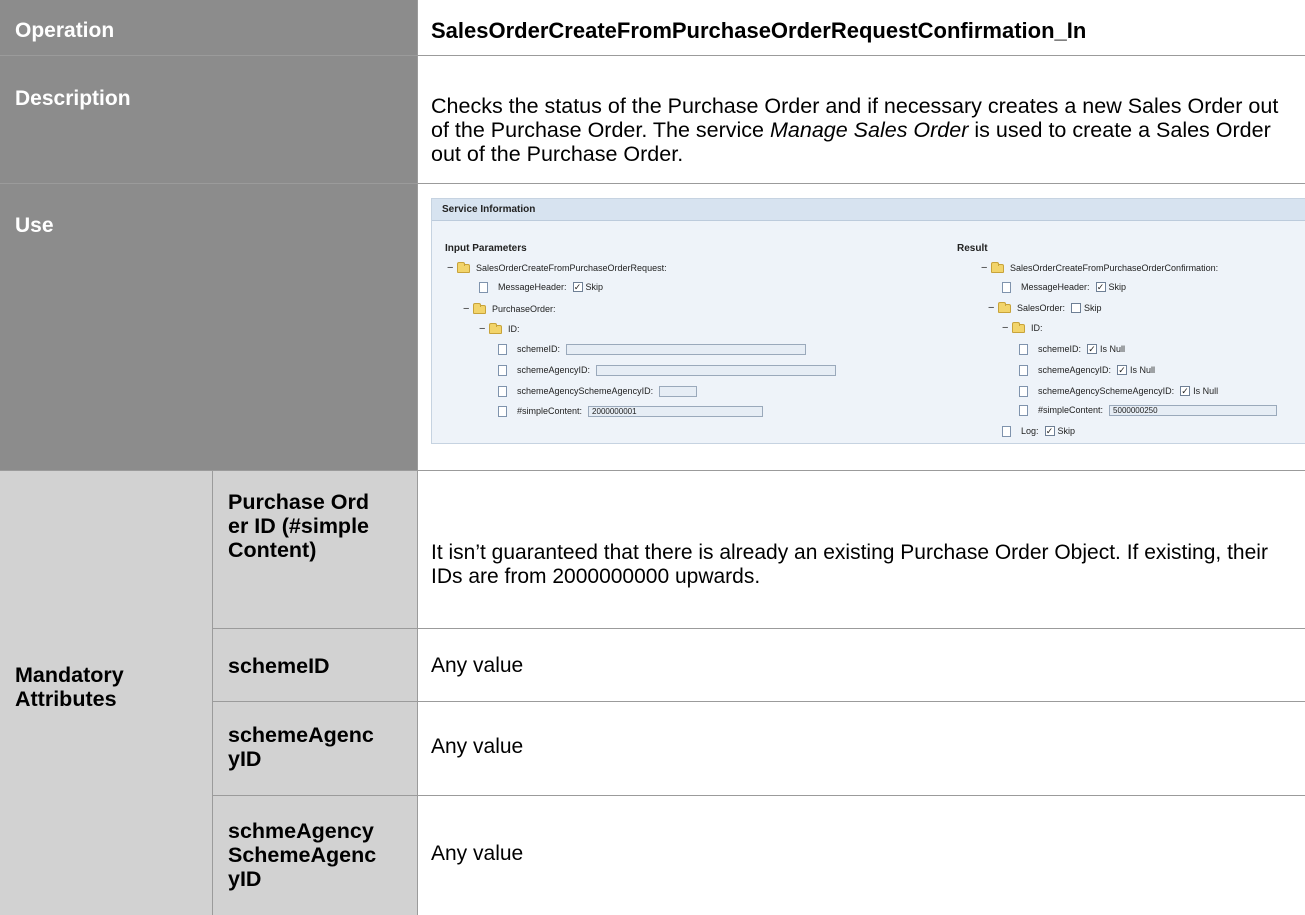  What do you see at coordinates (301, 747) in the screenshot?
I see `attr-name-scheme-agency-id: schemeAgencyID` at bounding box center [301, 747].